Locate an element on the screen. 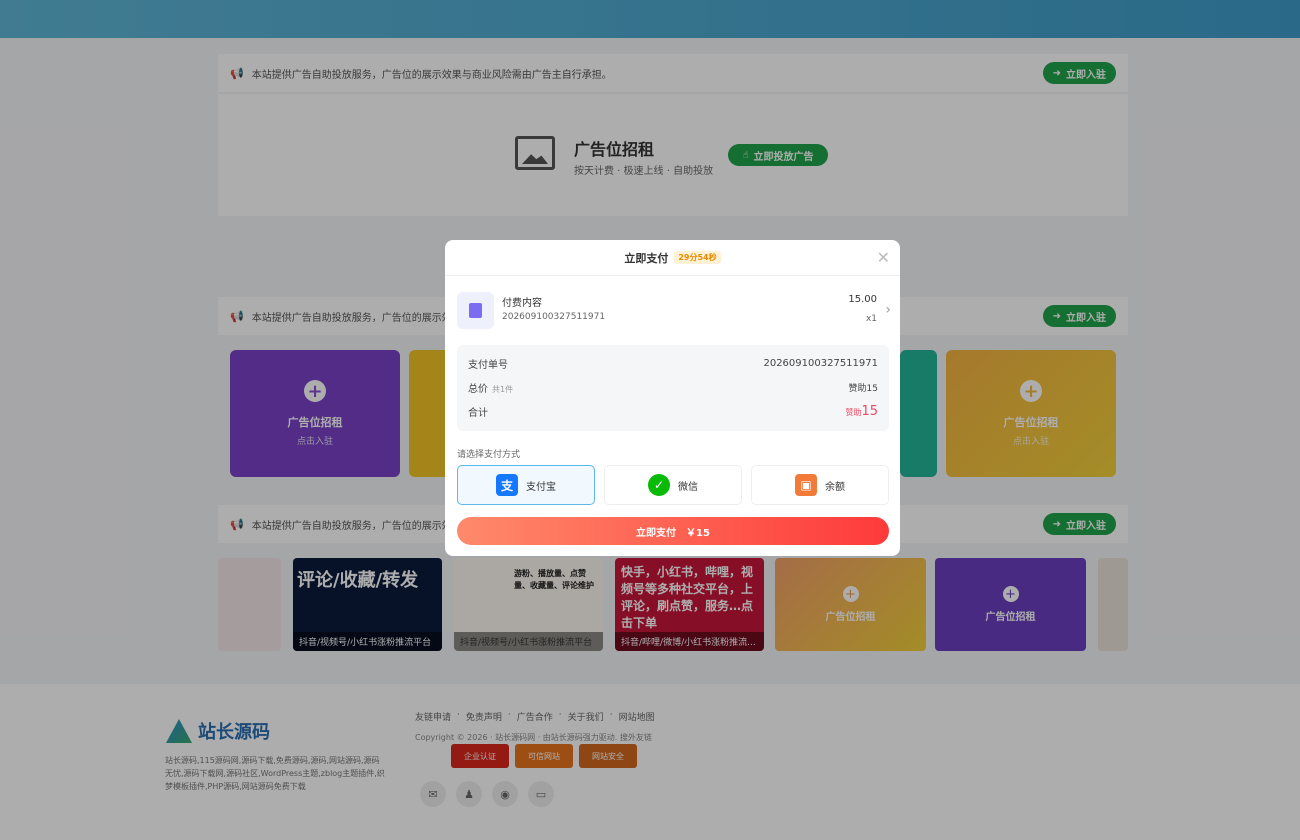 The height and width of the screenshot is (840, 1300). item-order-number: 202609100327511971 is located at coordinates (554, 317).